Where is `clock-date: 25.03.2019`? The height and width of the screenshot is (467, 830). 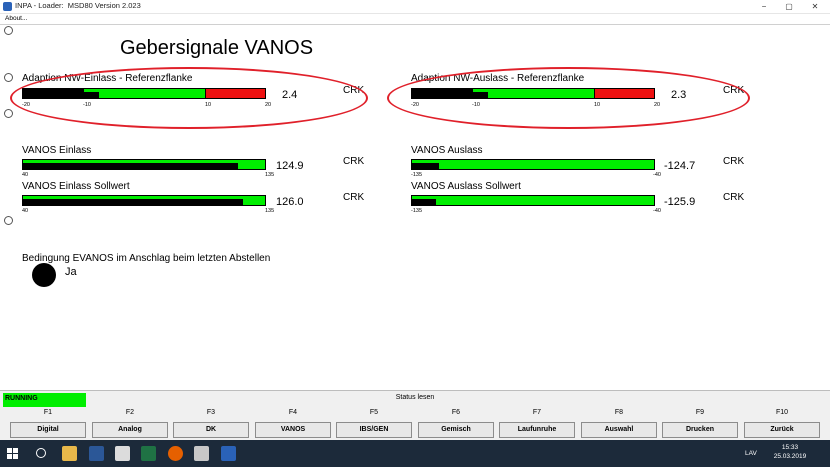
clock-date: 25.03.2019 is located at coordinates (790, 456).